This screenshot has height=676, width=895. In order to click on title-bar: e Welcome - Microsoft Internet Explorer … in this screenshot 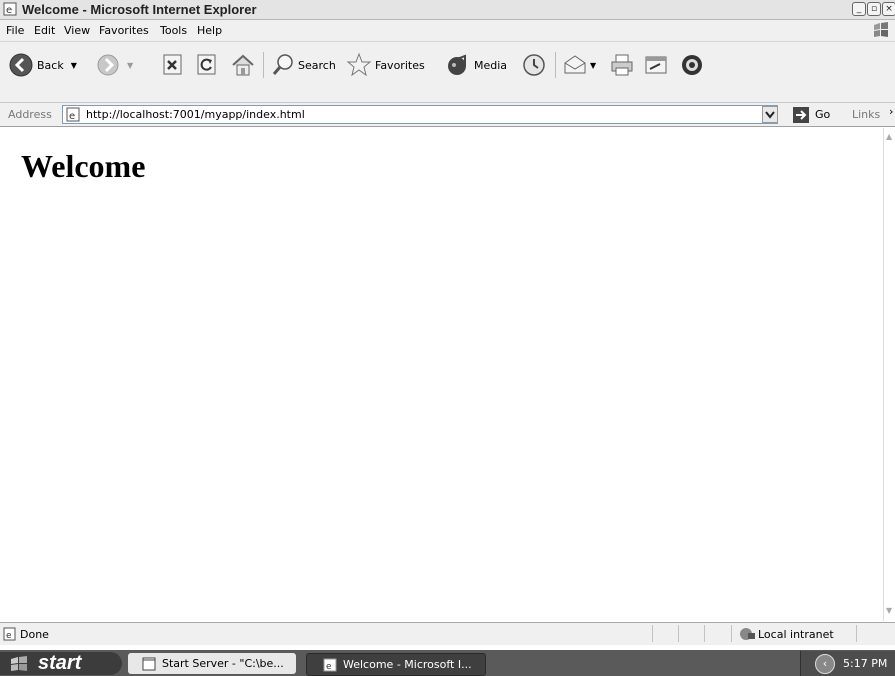, I will do `click(447, 10)`.